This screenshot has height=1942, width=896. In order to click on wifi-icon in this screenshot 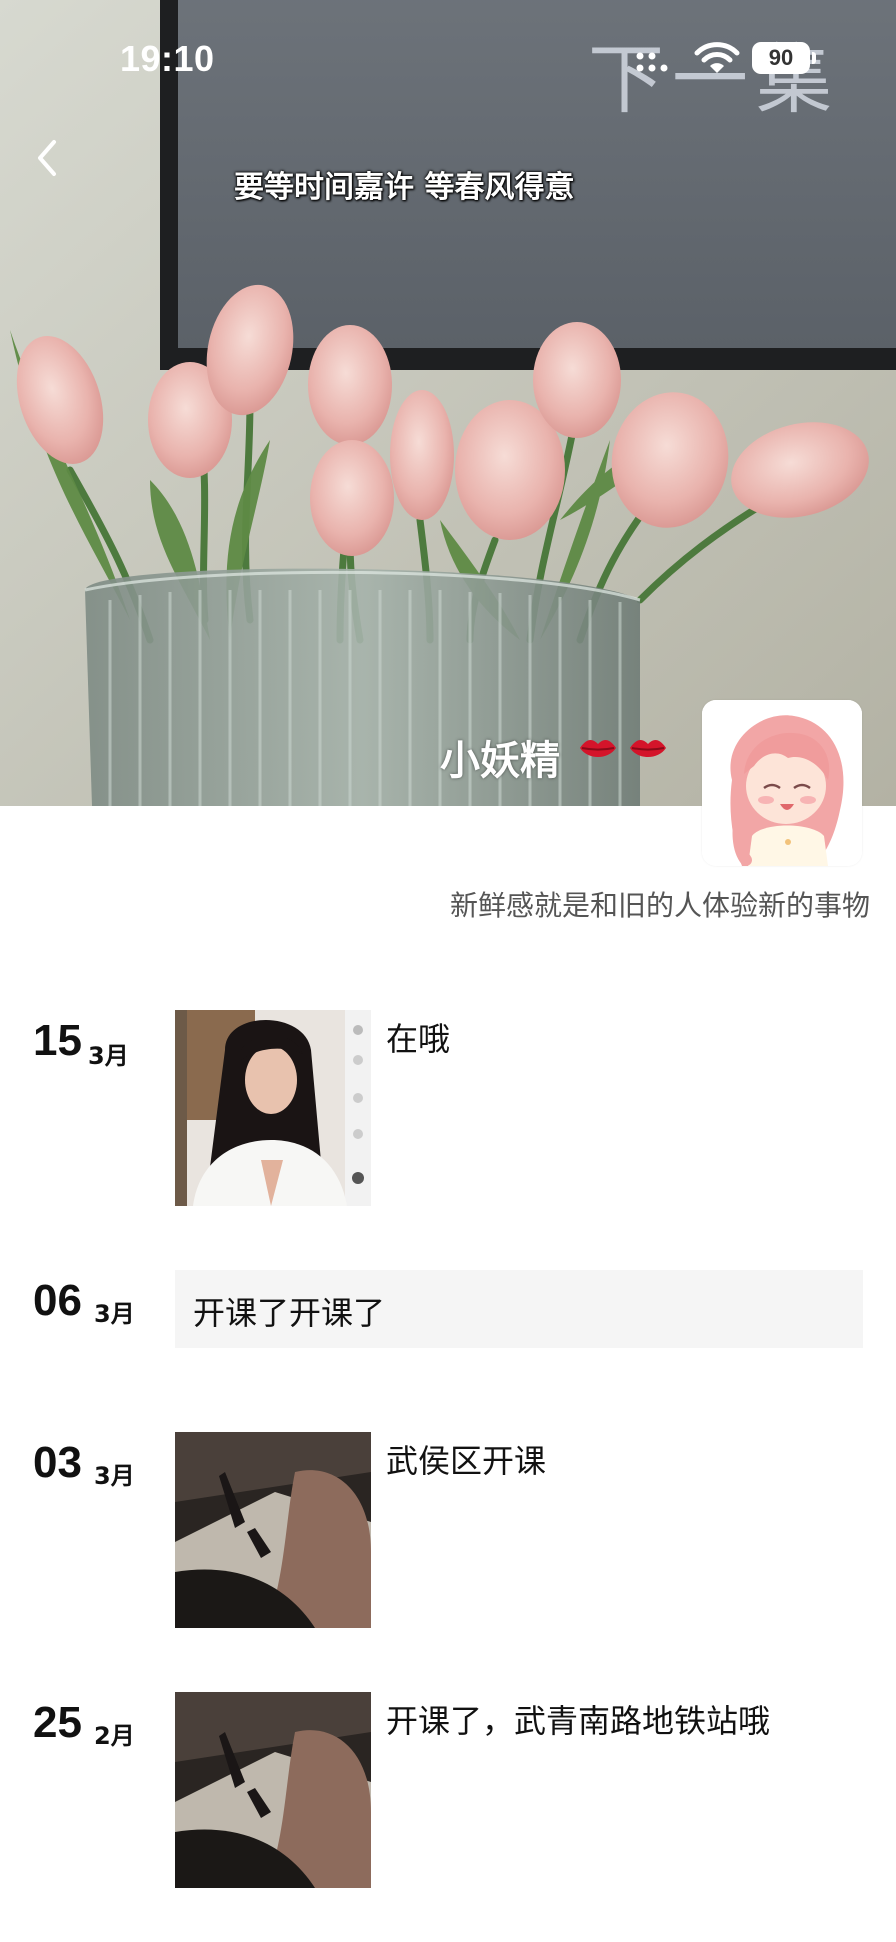, I will do `click(717, 57)`.